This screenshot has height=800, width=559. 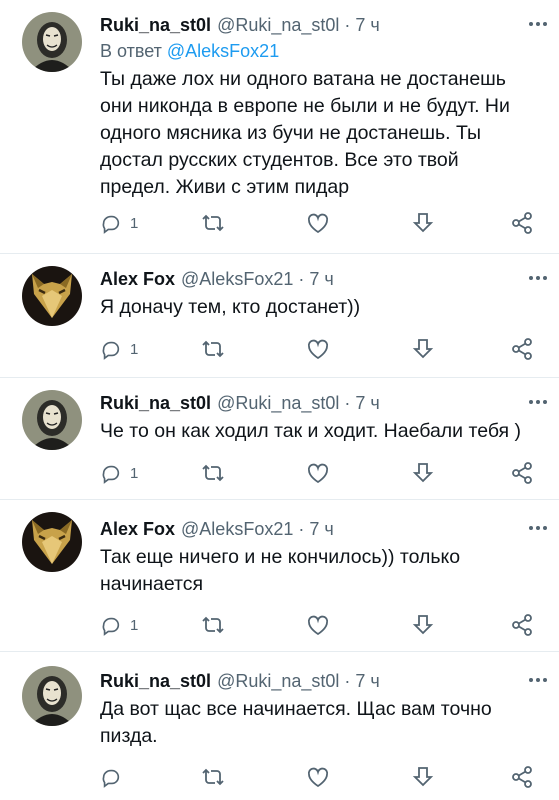 I want to click on tweet-text-line: одного мясника из бучи не достанешь. Ты, so click(x=291, y=133).